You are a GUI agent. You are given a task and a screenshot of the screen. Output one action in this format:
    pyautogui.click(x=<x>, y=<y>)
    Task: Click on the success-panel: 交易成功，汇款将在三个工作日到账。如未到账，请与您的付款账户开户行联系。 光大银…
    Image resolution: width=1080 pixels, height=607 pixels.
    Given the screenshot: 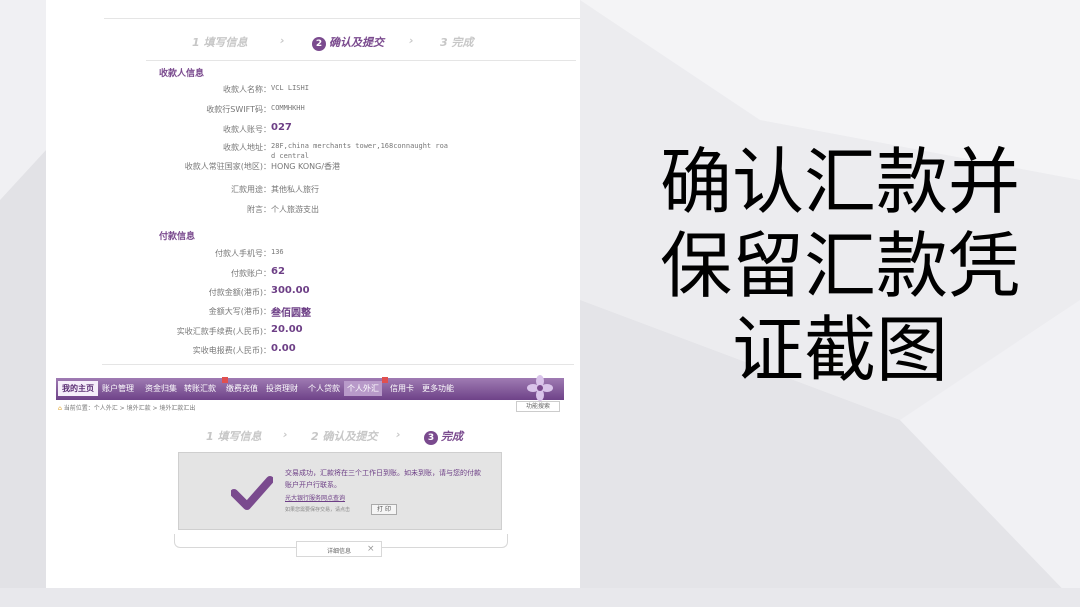 What is the action you would take?
    pyautogui.click(x=340, y=491)
    